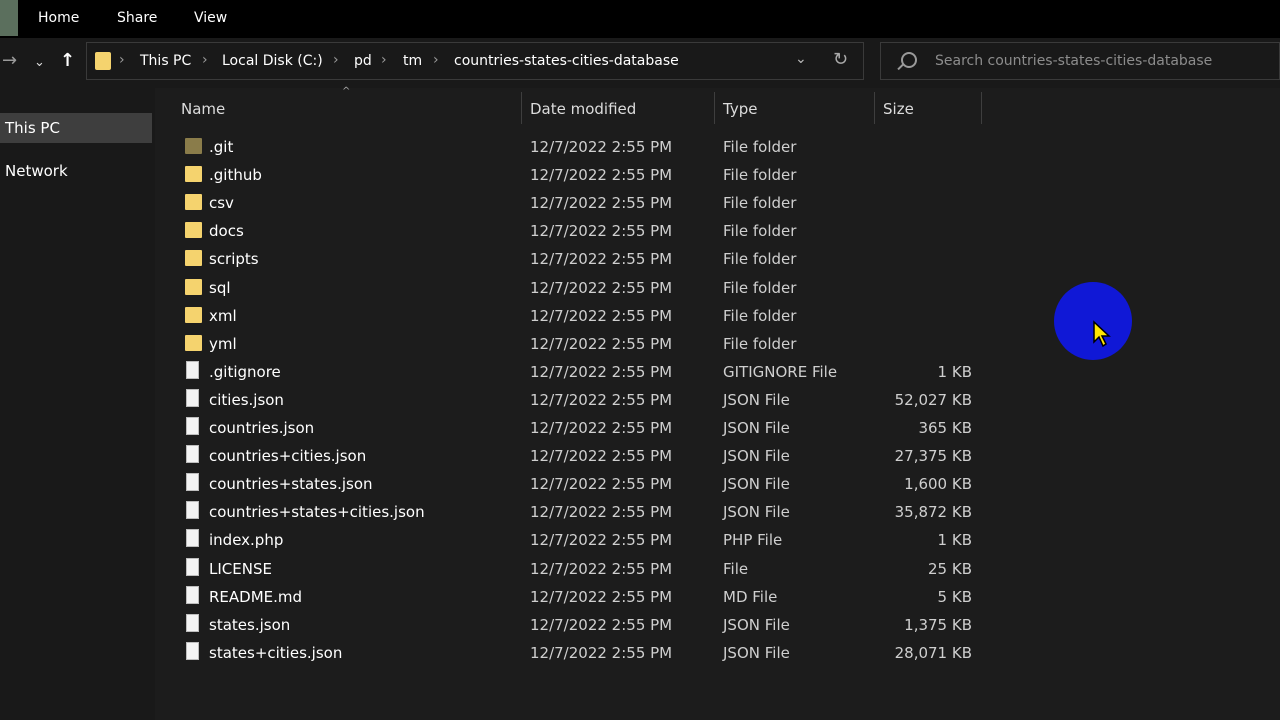 The width and height of the screenshot is (1280, 720). I want to click on breadcrumb-tm: tm, so click(412, 61).